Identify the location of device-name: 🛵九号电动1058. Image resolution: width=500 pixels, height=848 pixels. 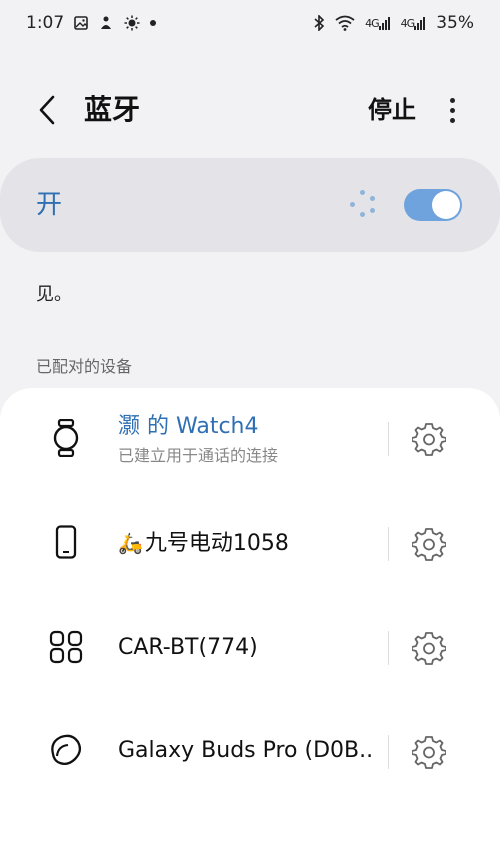
(203, 543).